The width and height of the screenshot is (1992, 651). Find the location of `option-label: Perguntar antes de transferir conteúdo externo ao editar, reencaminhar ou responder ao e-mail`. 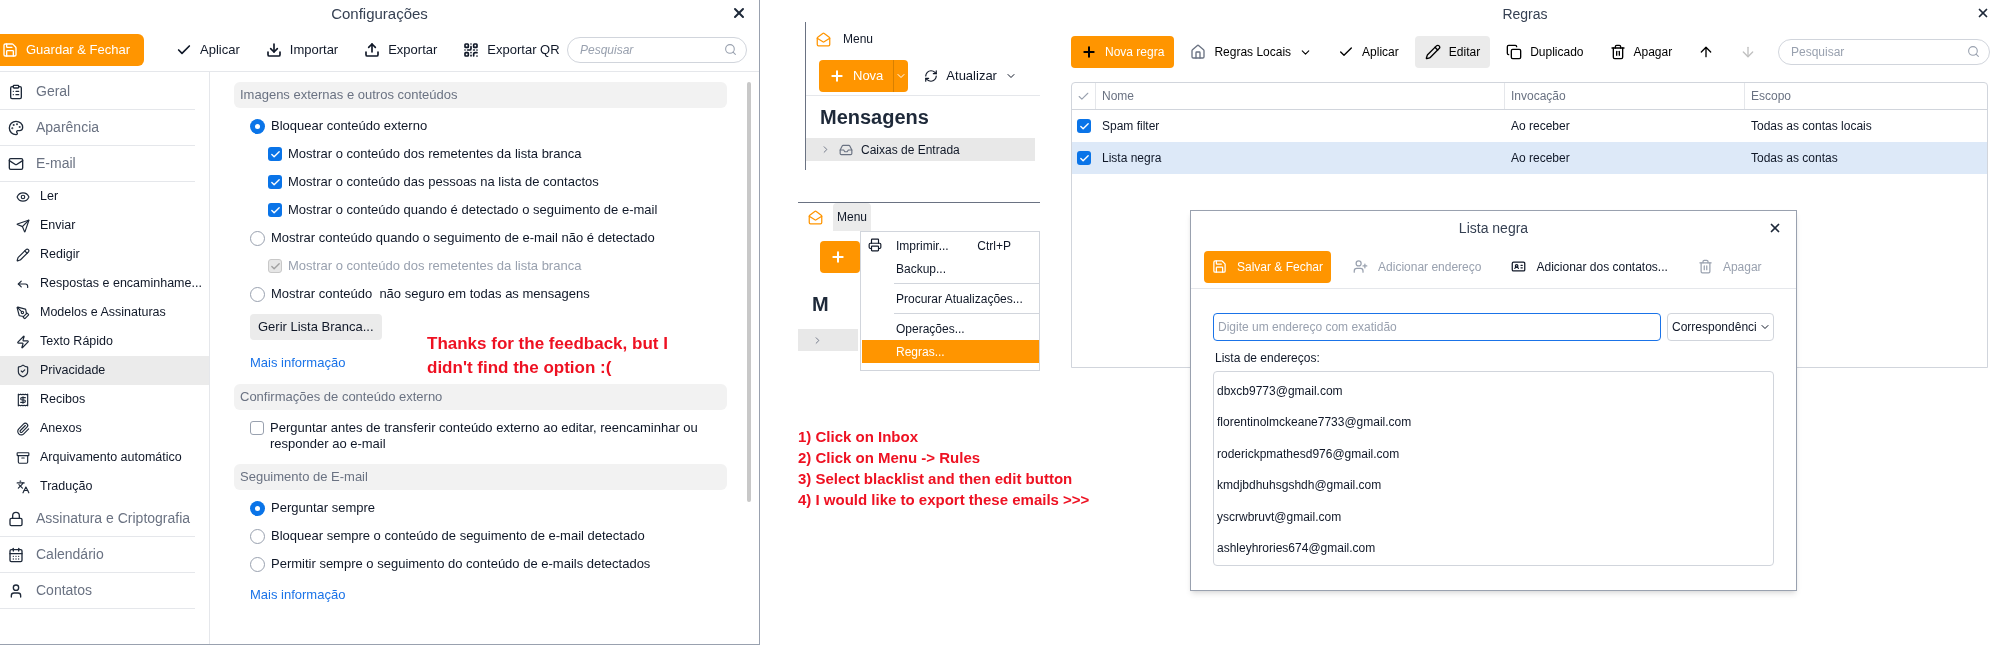

option-label: Perguntar antes de transferir conteúdo externo ao editar, reencaminhar ou responder ao e-mail is located at coordinates (484, 436).